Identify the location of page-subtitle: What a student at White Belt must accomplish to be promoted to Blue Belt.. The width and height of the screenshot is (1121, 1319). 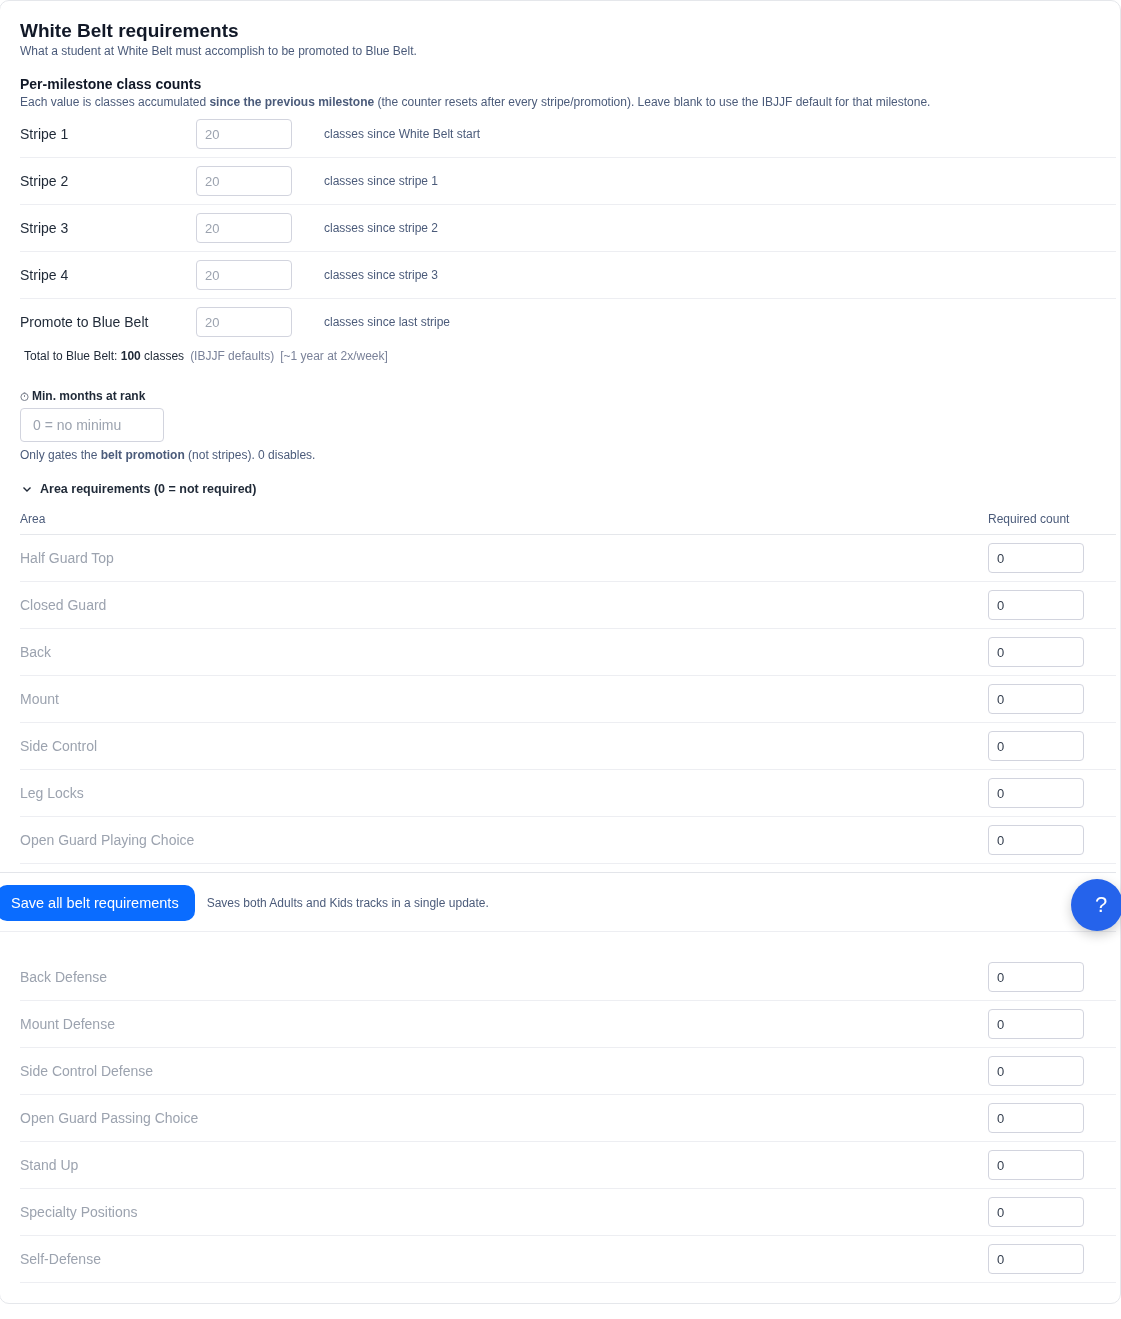
(219, 51).